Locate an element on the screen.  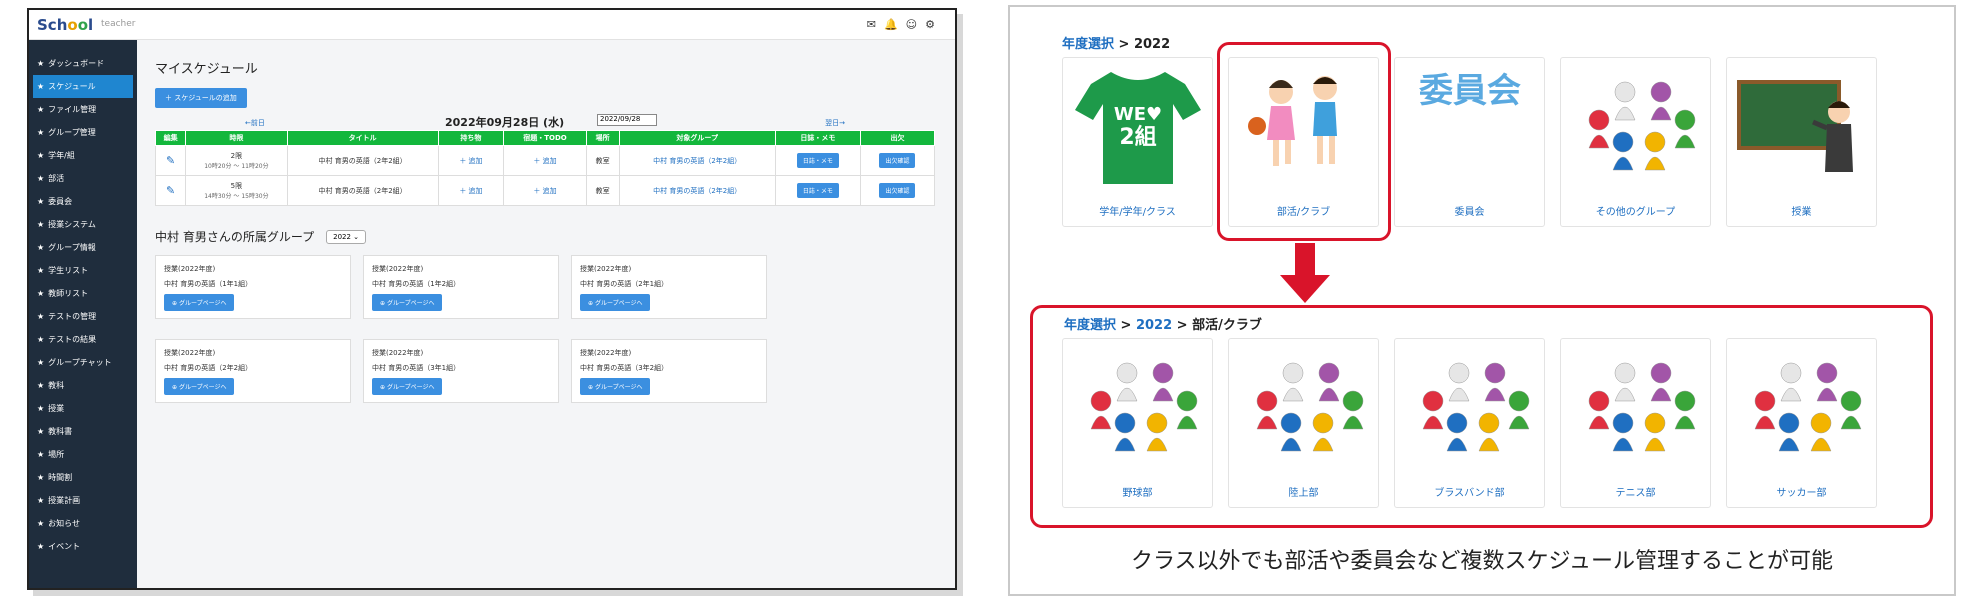
group-tile: その他のグループ is located at coordinates (1635, 142).